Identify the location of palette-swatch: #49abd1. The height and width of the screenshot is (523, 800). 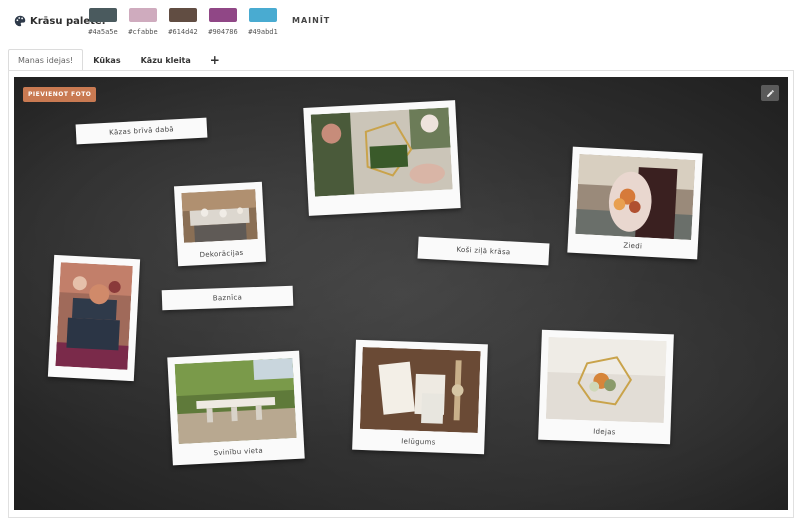
(263, 22).